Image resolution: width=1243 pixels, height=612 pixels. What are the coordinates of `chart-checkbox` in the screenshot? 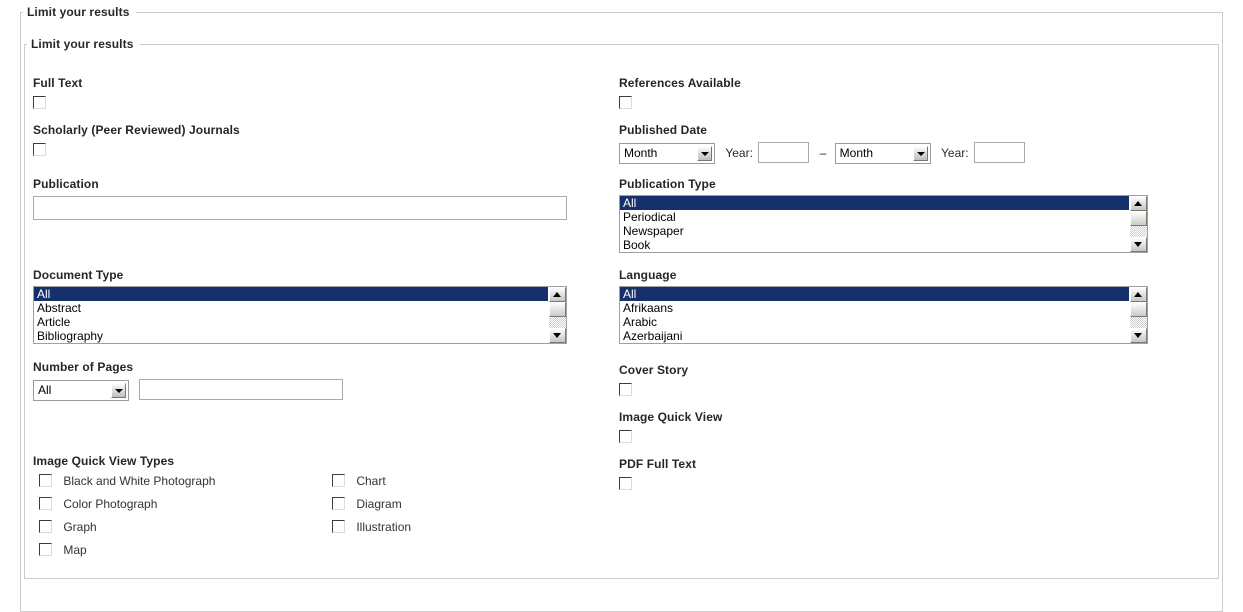 It's located at (338, 481).